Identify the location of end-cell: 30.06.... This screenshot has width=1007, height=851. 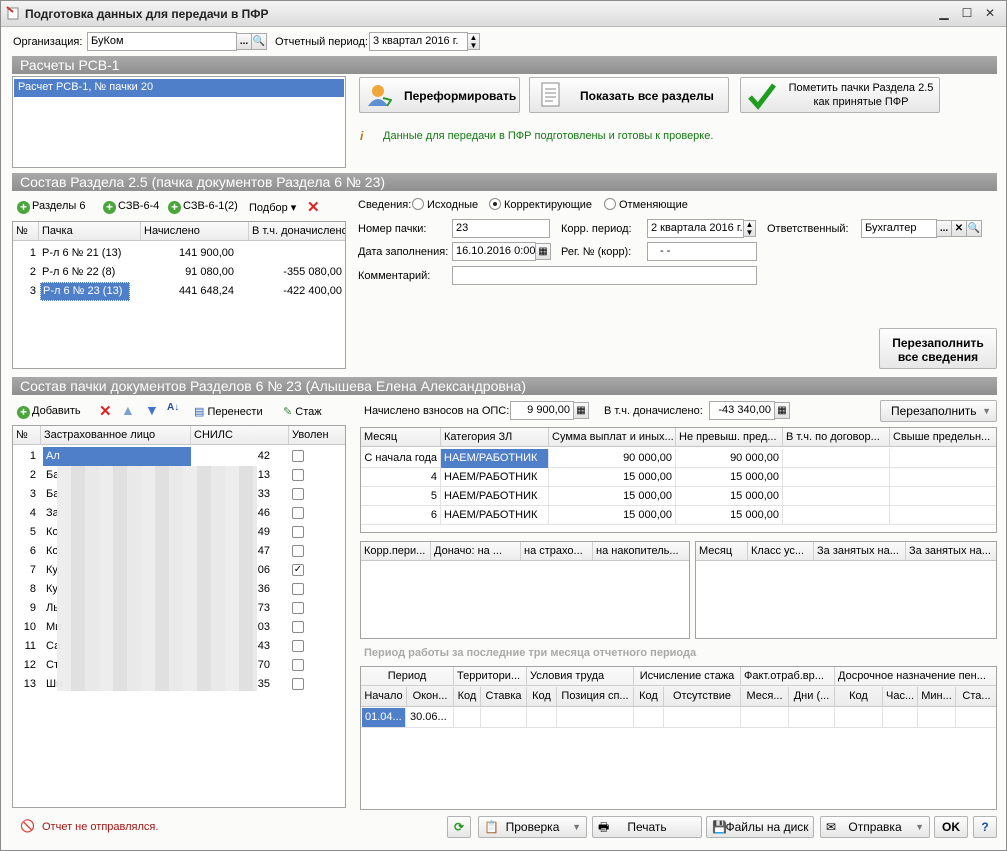
(430, 717).